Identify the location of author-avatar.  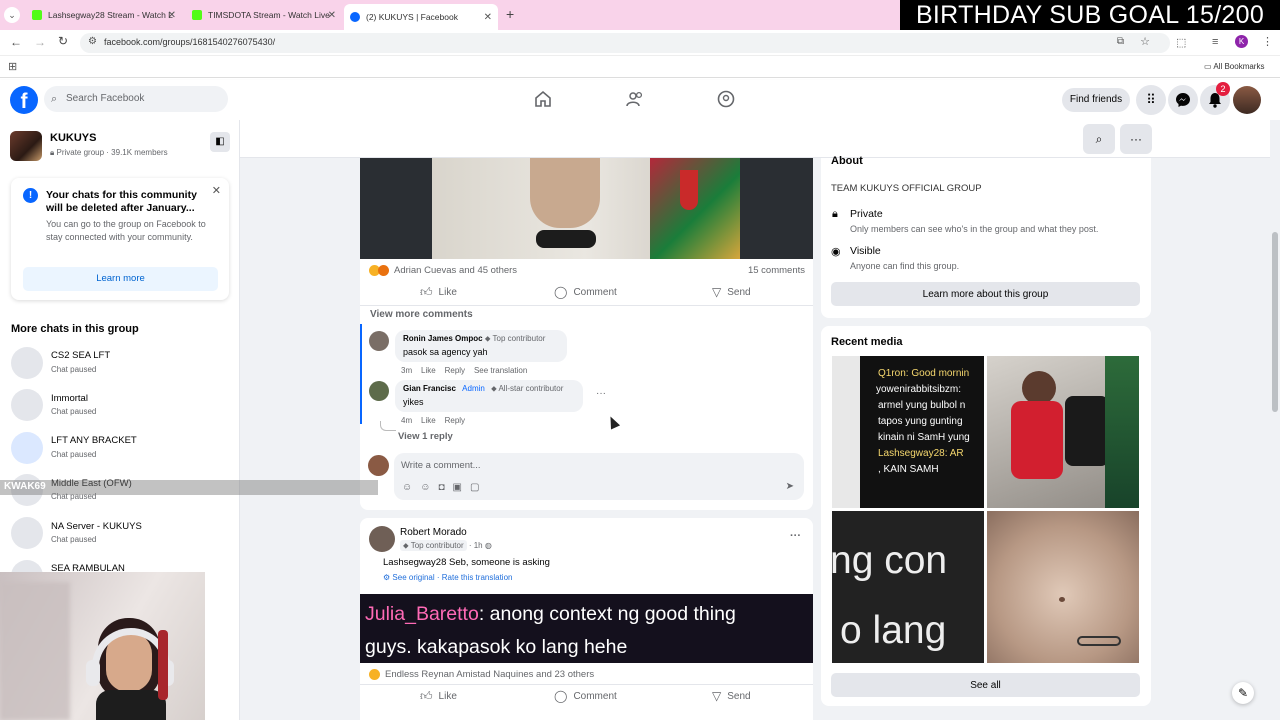
(382, 539).